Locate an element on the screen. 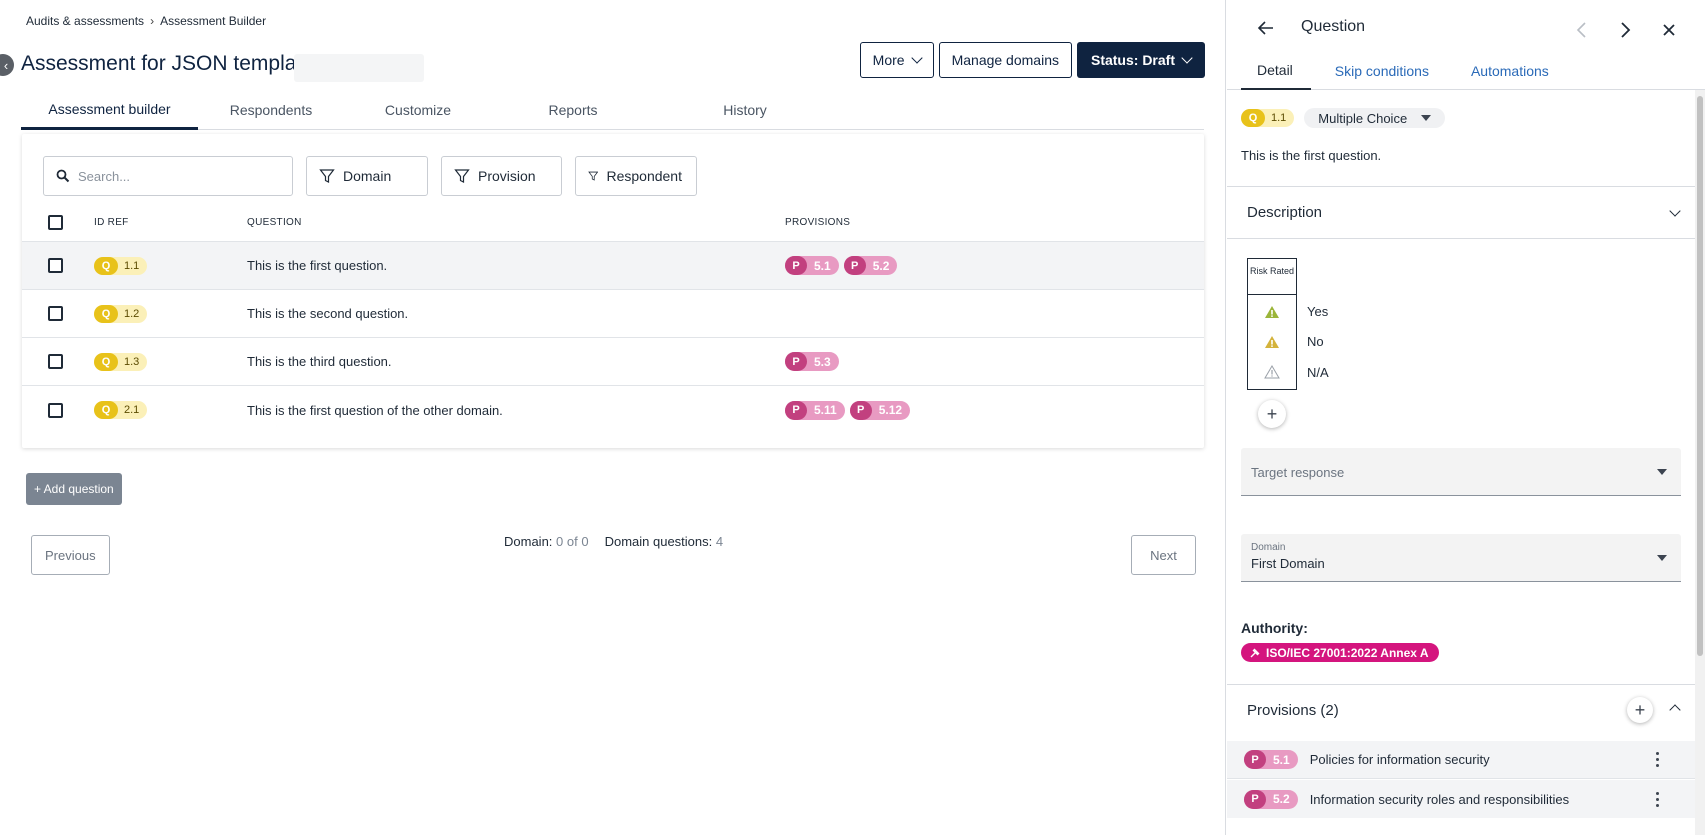 The height and width of the screenshot is (835, 1705). question-type-row: Q 1.1 Multiple Choice is located at coordinates (1343, 118).